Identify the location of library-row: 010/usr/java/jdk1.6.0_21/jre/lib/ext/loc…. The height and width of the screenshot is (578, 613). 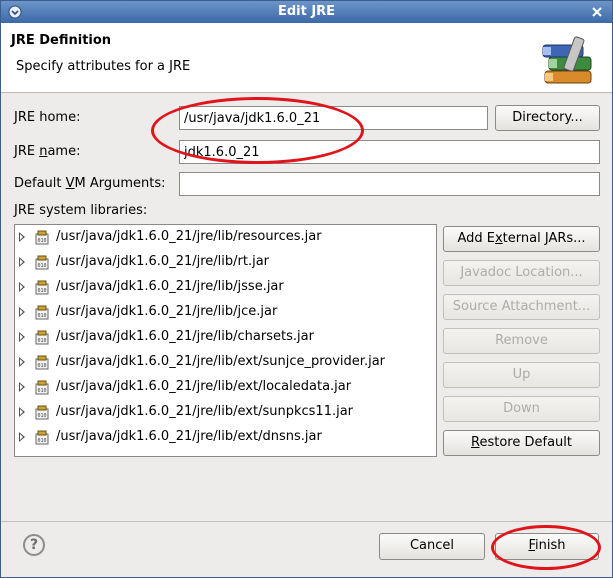
(225, 388).